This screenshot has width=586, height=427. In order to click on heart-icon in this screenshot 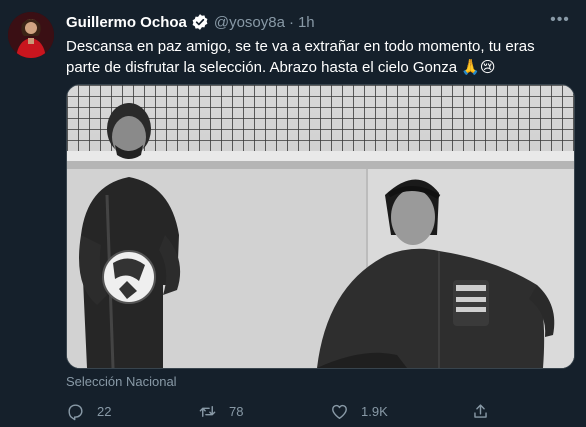, I will do `click(339, 411)`.